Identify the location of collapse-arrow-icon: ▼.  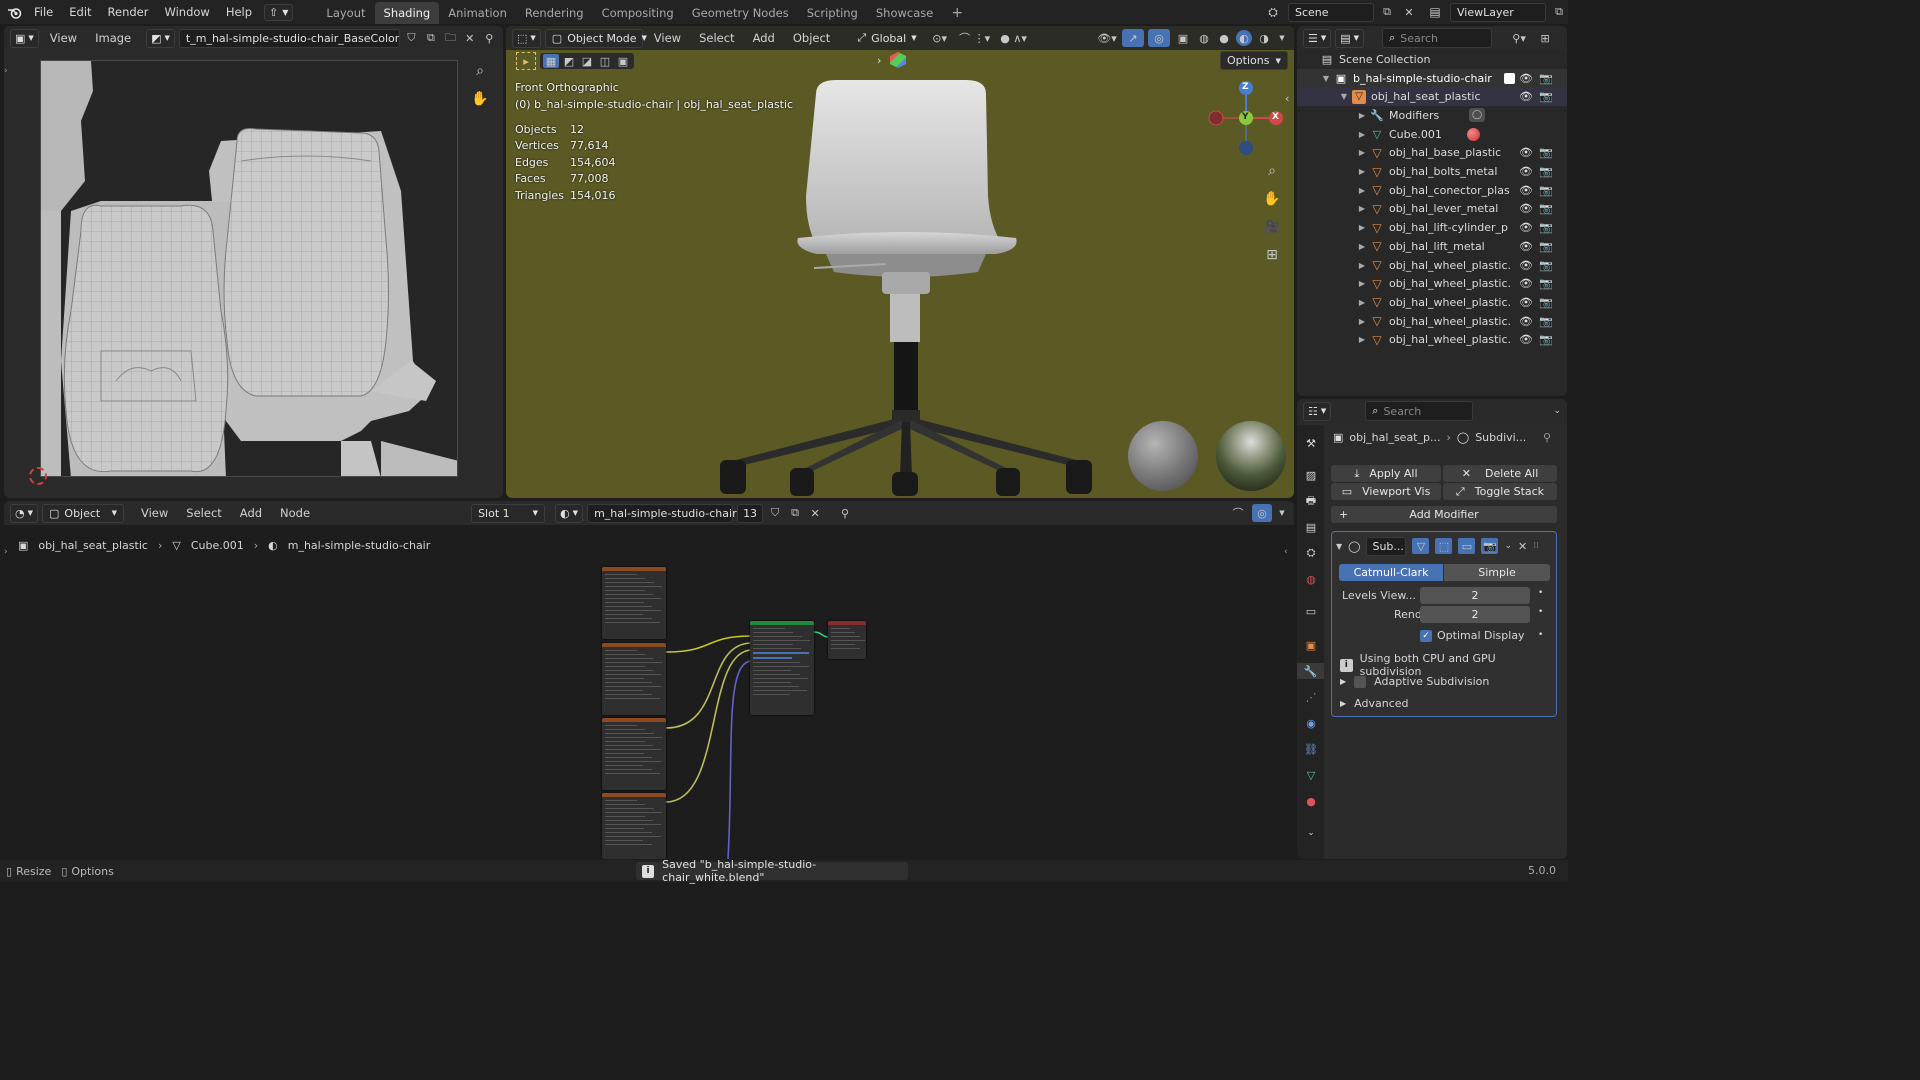
(1339, 546).